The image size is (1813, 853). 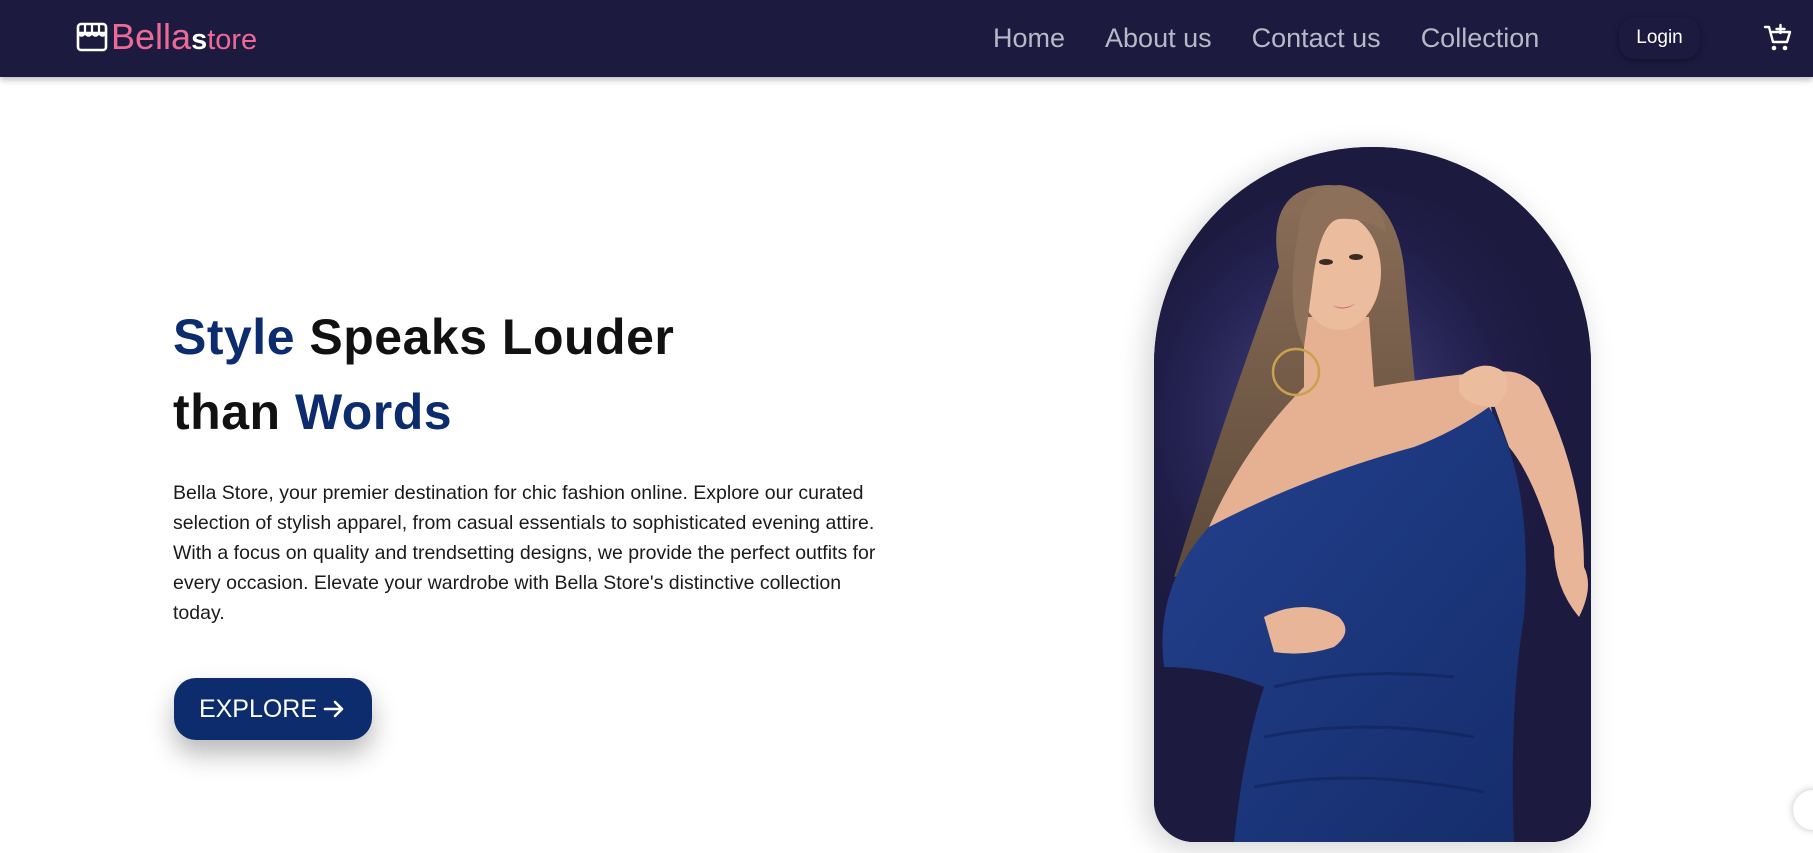 I want to click on hero-title-style: Style, so click(x=234, y=337).